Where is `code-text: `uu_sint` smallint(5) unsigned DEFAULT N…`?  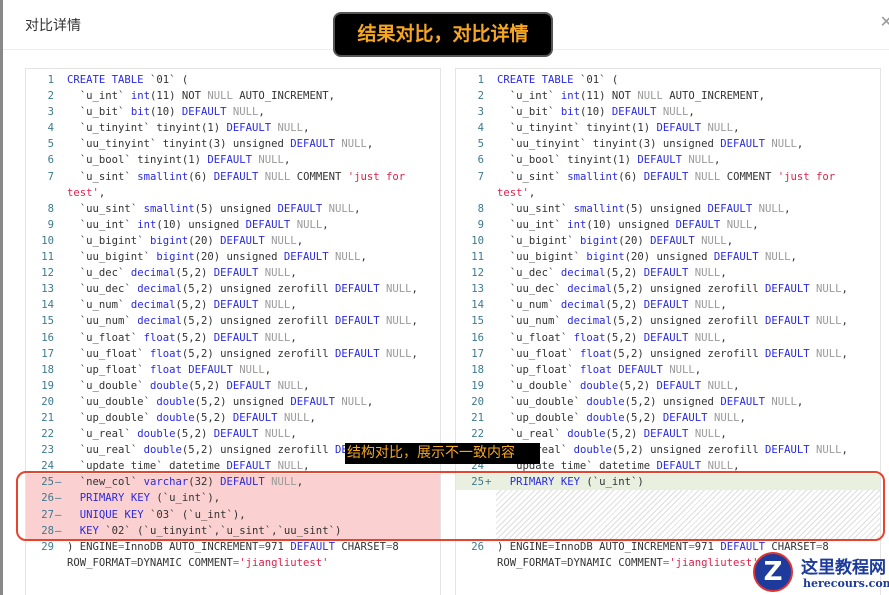
code-text: `uu_sint` smallint(5) unsigned DEFAULT N… is located at coordinates (214, 208).